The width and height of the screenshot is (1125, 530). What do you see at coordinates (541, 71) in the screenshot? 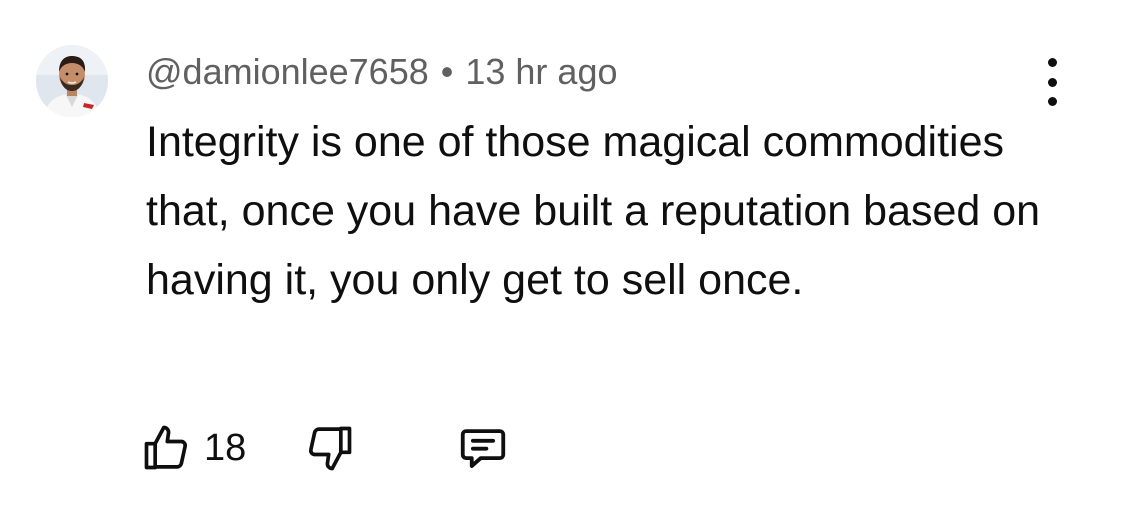
I see `timestamp: 13 hr ago` at bounding box center [541, 71].